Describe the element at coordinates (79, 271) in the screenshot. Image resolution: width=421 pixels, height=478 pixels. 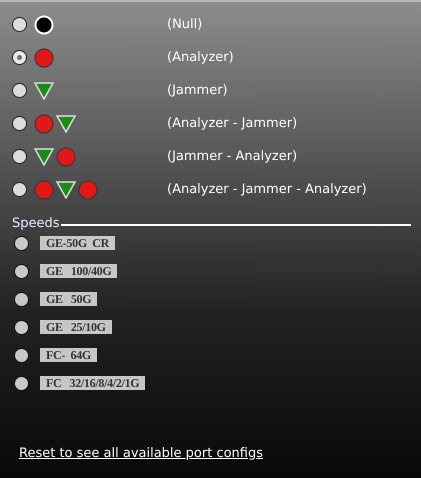
I see `speed-label: GE 100/40G` at that location.